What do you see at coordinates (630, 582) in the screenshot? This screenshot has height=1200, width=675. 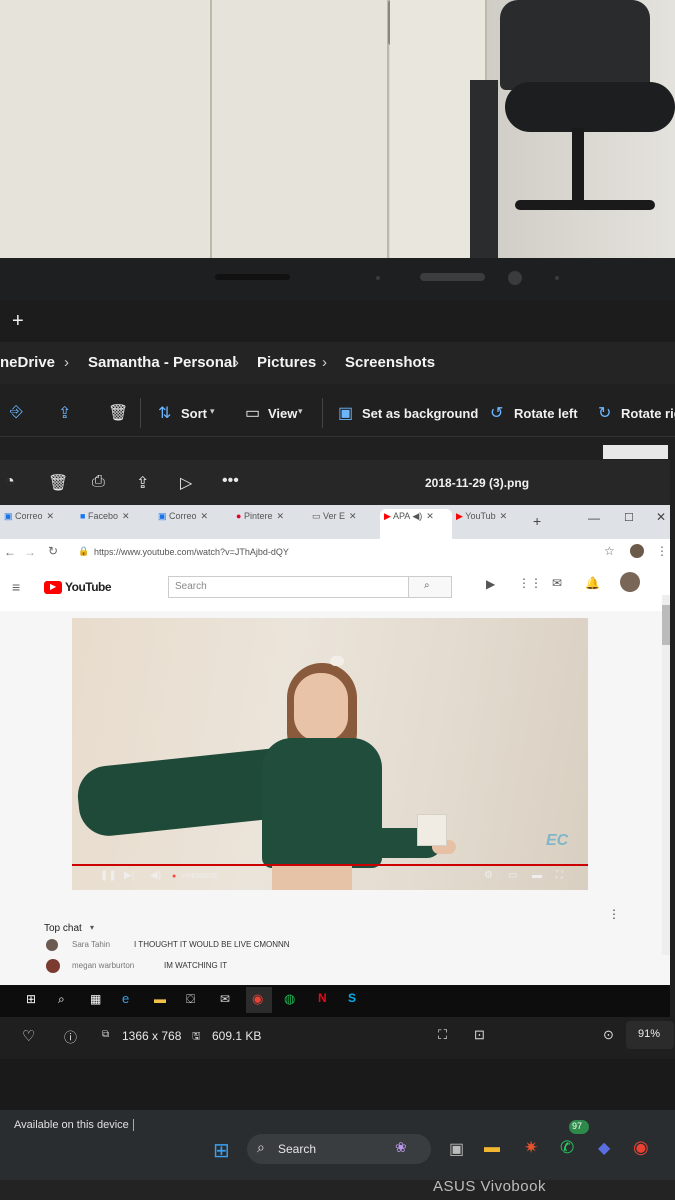 I see `account-avatar` at bounding box center [630, 582].